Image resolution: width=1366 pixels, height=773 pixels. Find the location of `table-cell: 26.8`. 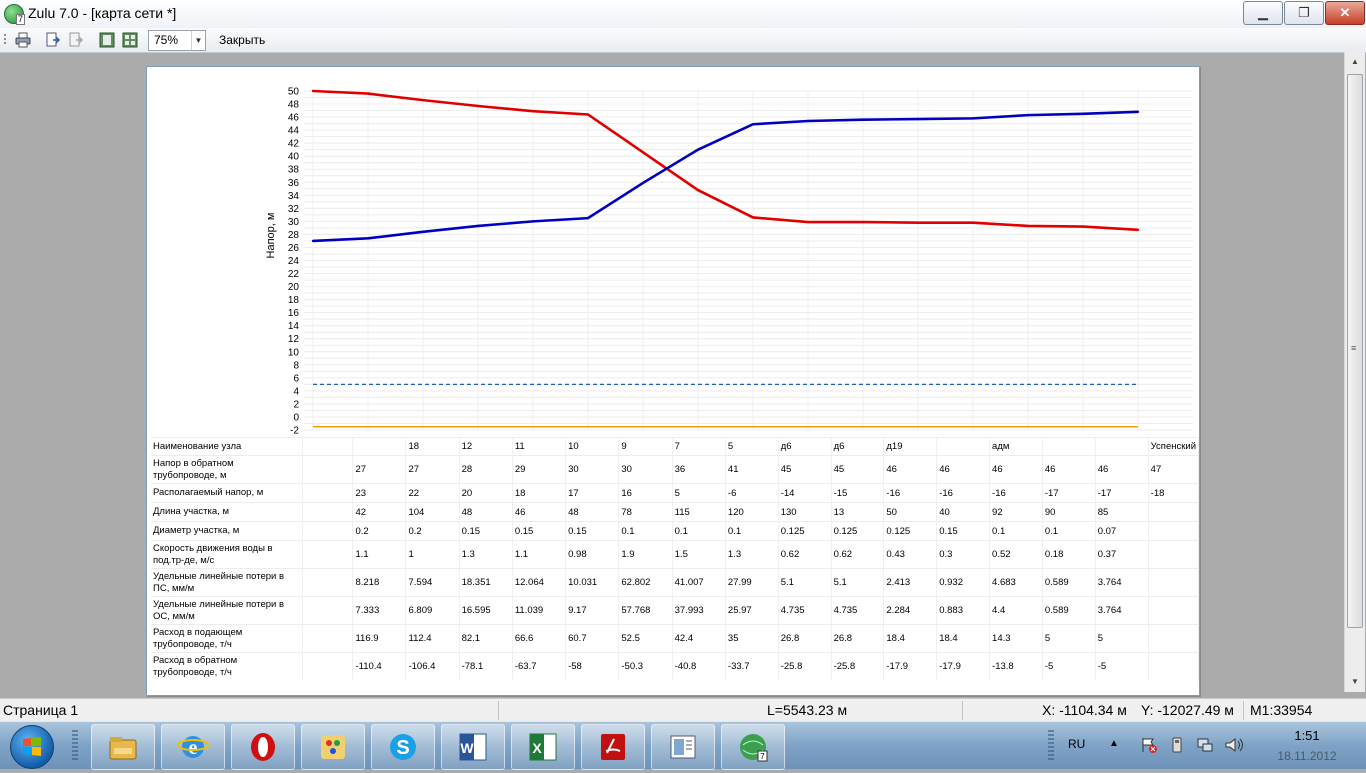

table-cell: 26.8 is located at coordinates (805, 638).